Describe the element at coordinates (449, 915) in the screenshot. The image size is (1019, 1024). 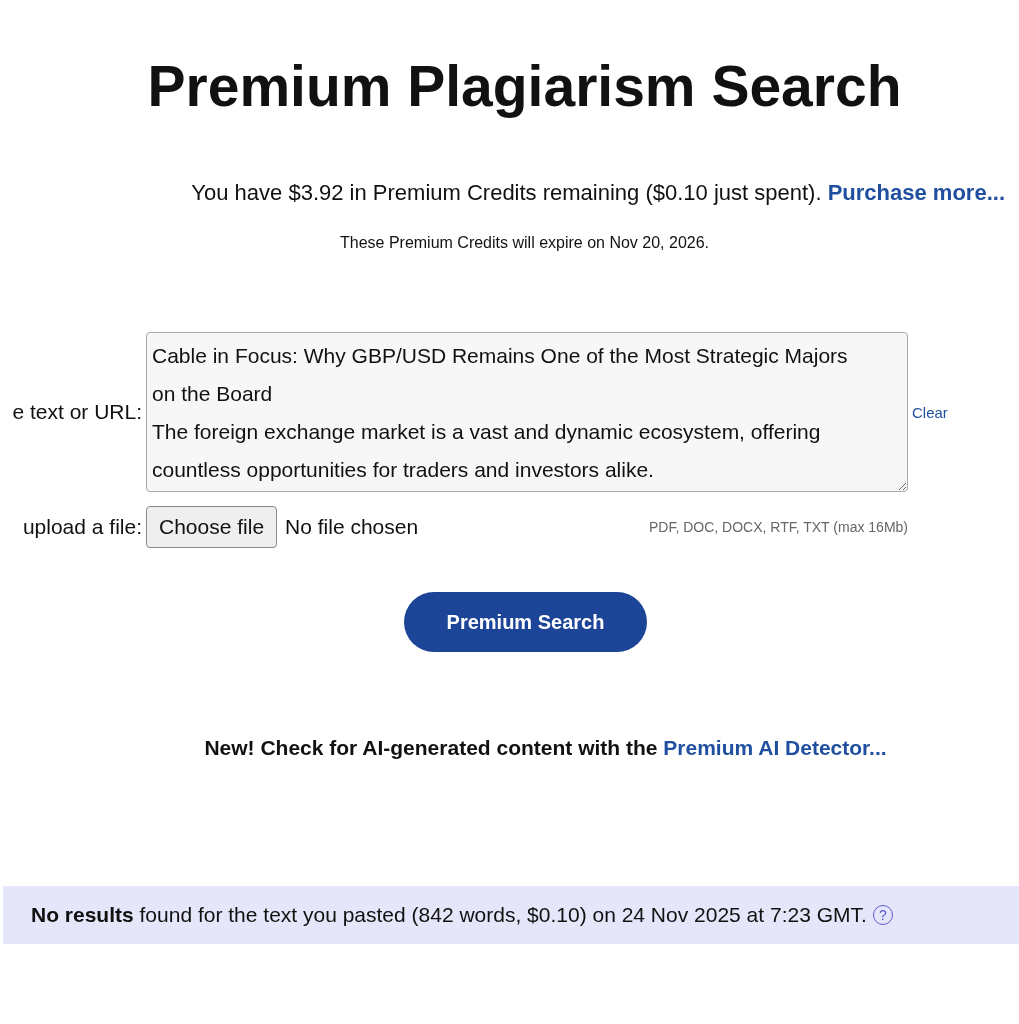
I see `result-text: No results found for the text you pasted (842 words, $0.10) on 24 Nov 2025 at 7:23 GMT.` at that location.